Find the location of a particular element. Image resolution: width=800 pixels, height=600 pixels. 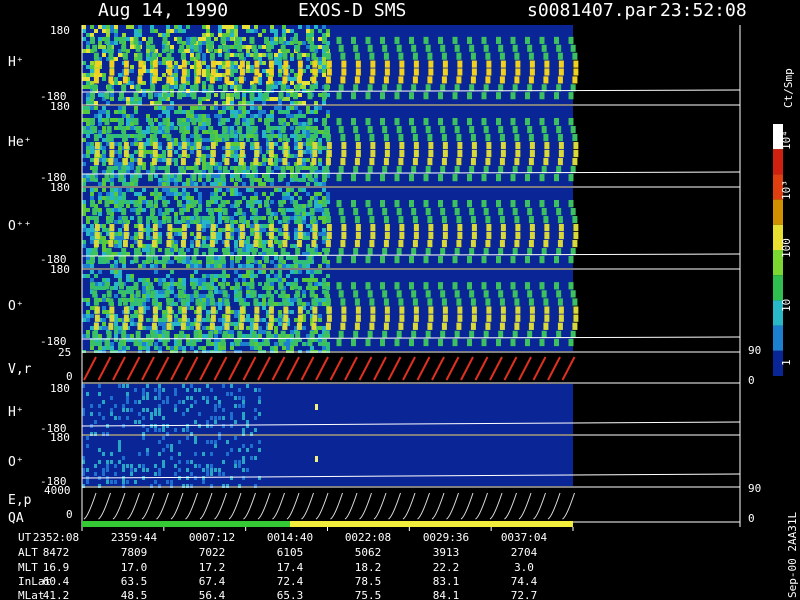

ephemeris-cell: 2359:44 is located at coordinates (134, 537).